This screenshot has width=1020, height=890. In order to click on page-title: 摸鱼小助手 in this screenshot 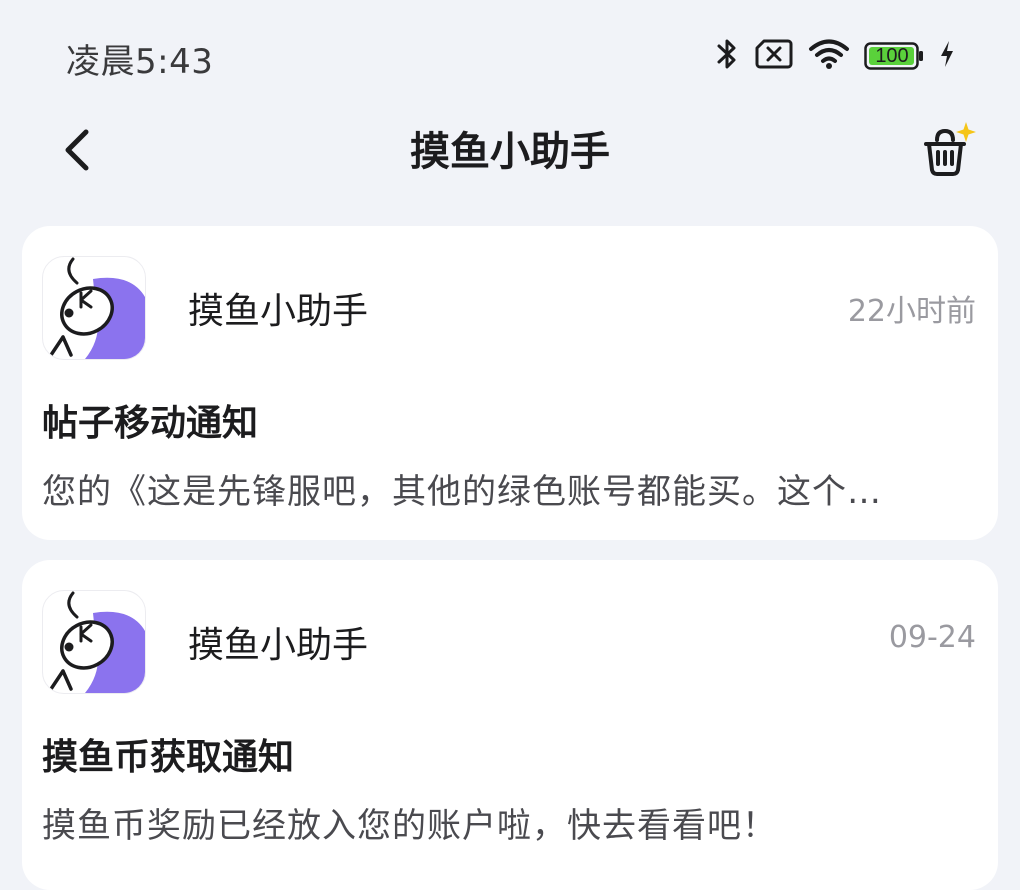, I will do `click(510, 152)`.